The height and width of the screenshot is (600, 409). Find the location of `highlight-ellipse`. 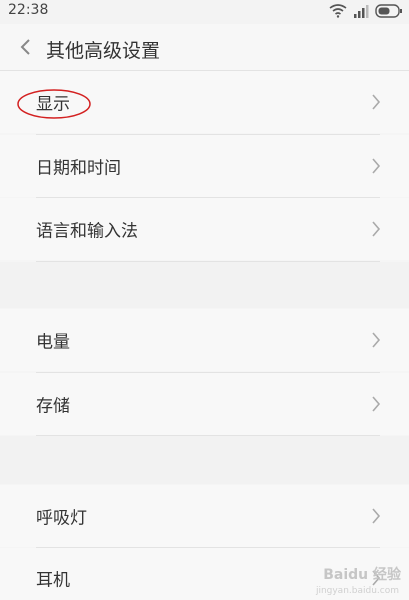

highlight-ellipse is located at coordinates (54, 104).